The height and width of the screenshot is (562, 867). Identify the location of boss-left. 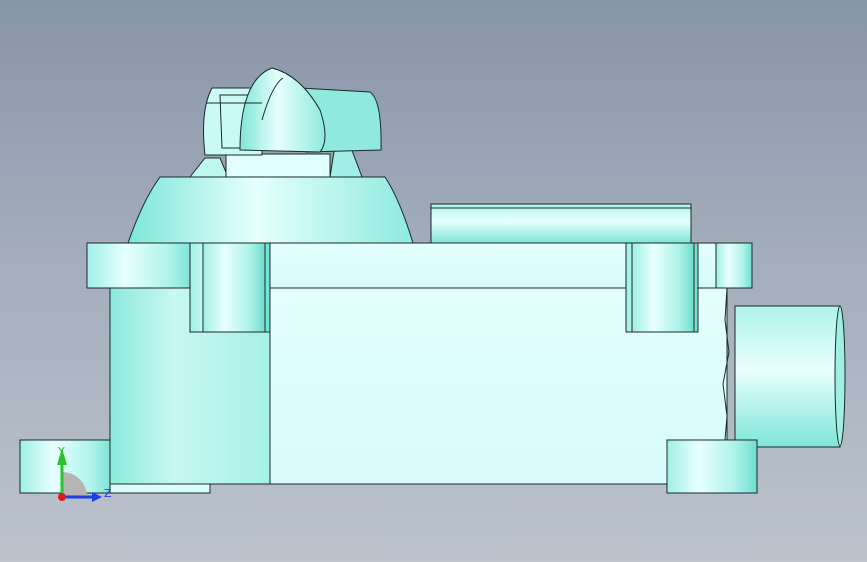
(230, 287).